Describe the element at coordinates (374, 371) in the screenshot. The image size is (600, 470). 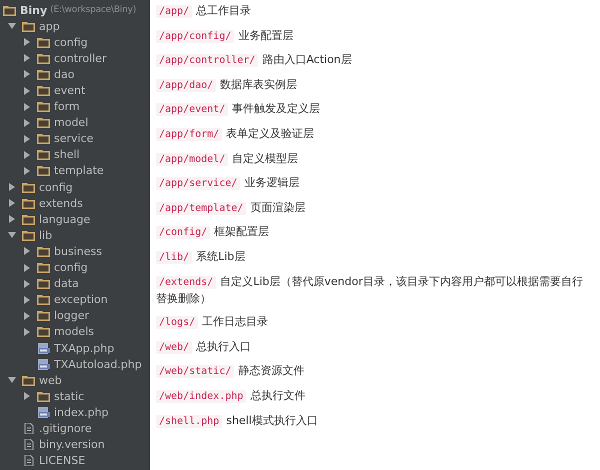
I see `directory-description: /web/static/ 静态资源文件` at that location.